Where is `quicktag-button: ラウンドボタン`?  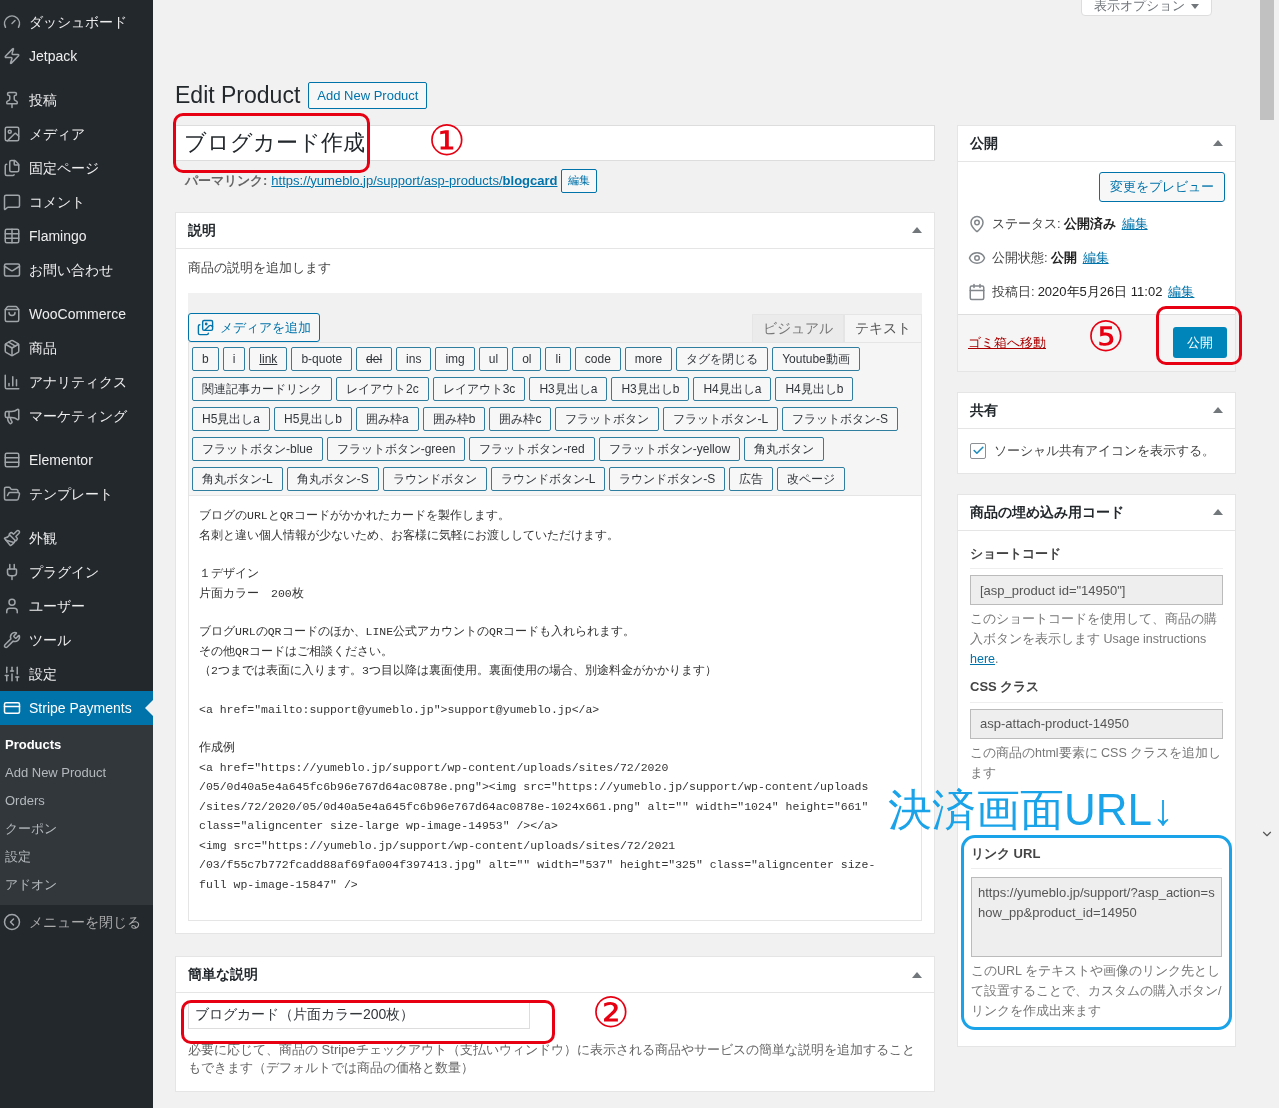 quicktag-button: ラウンドボタン is located at coordinates (434, 479).